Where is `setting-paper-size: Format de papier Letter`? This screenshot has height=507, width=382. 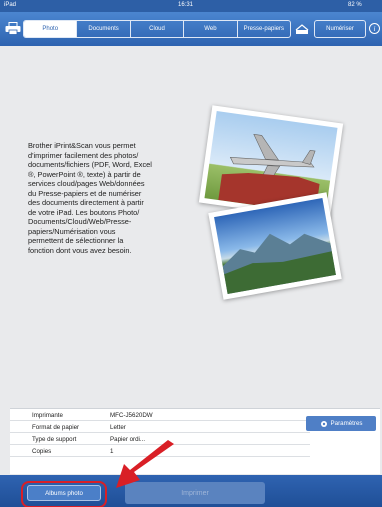
setting-paper-size: Format de papier Letter is located at coordinates (160, 427).